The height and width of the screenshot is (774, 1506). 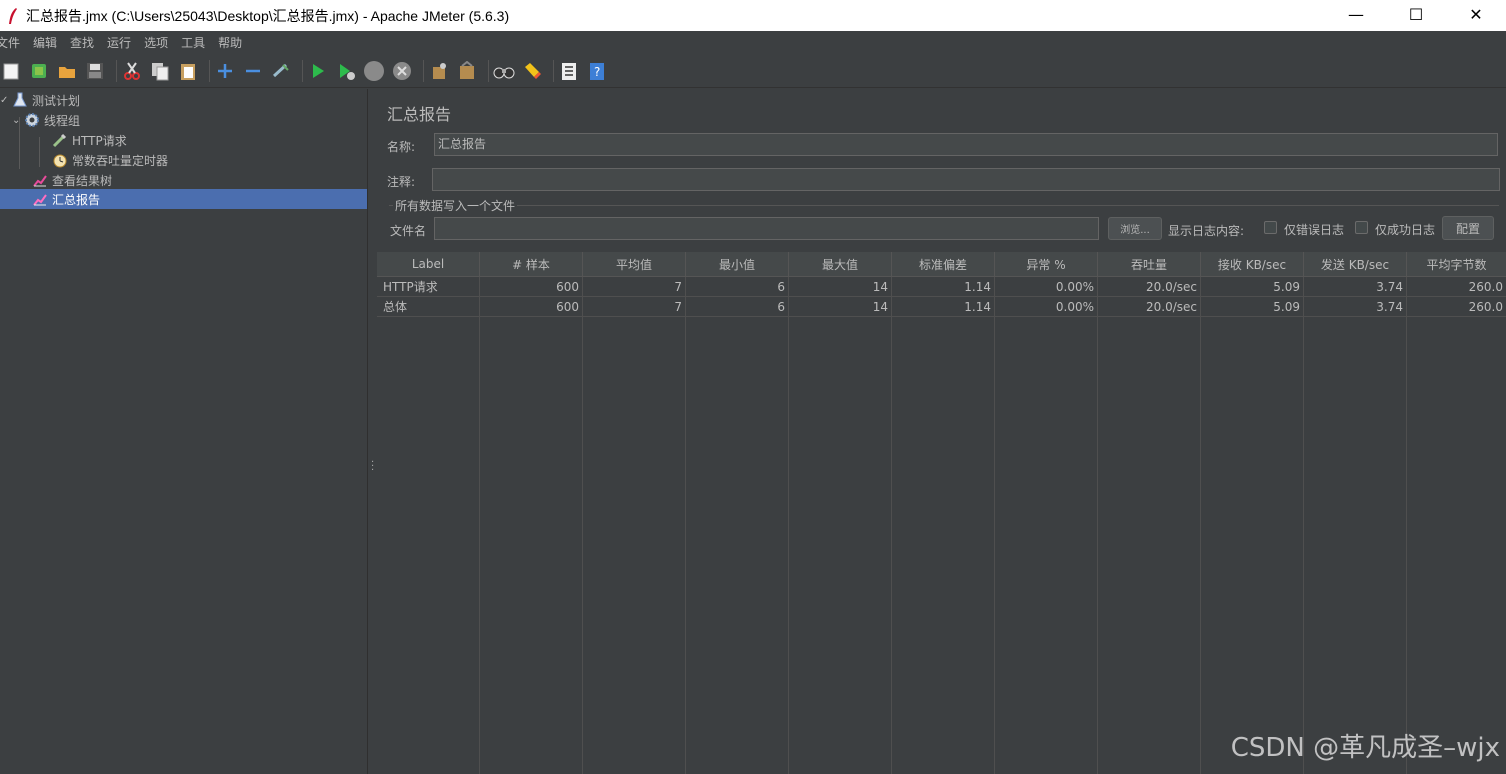 What do you see at coordinates (196, 42) in the screenshot?
I see `menu-tools: 工具` at bounding box center [196, 42].